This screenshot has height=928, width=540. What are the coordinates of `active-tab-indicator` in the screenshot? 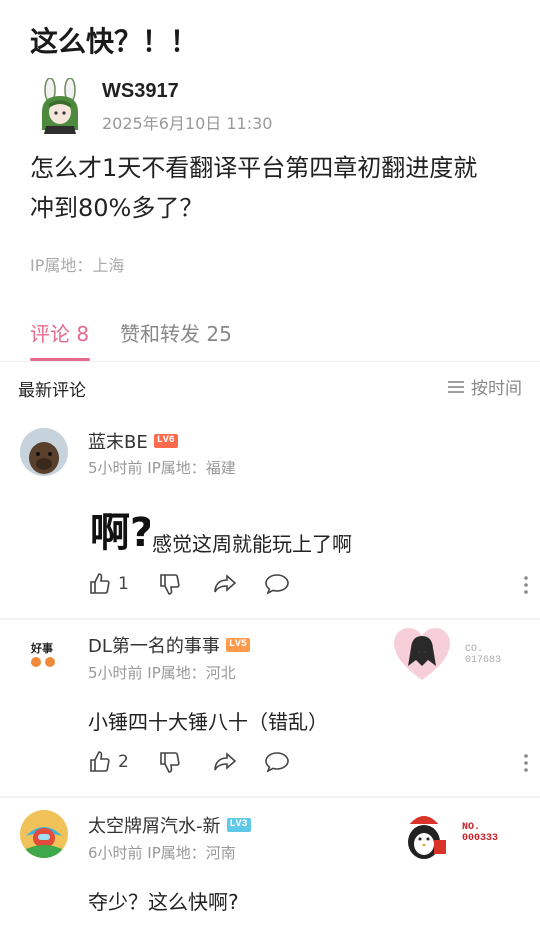 It's located at (60, 359).